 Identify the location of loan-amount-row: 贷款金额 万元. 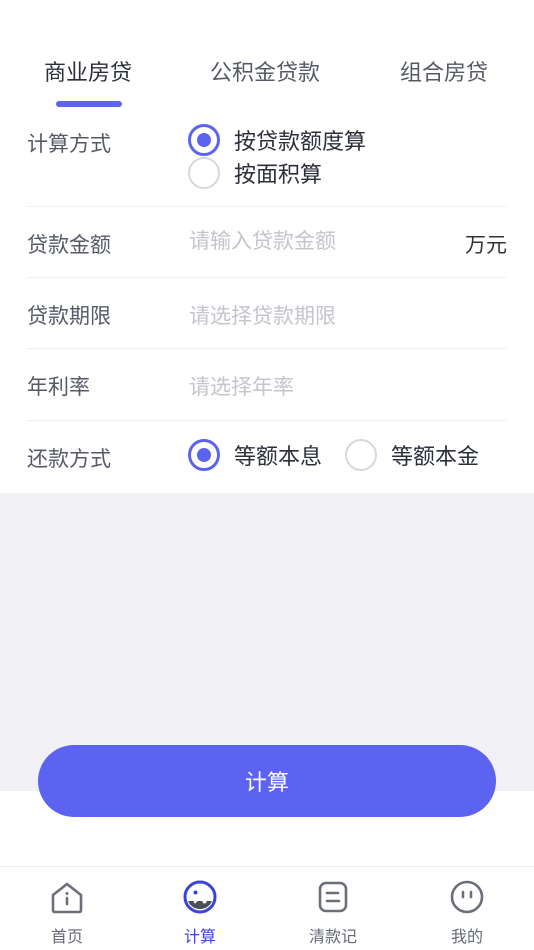
(267, 242).